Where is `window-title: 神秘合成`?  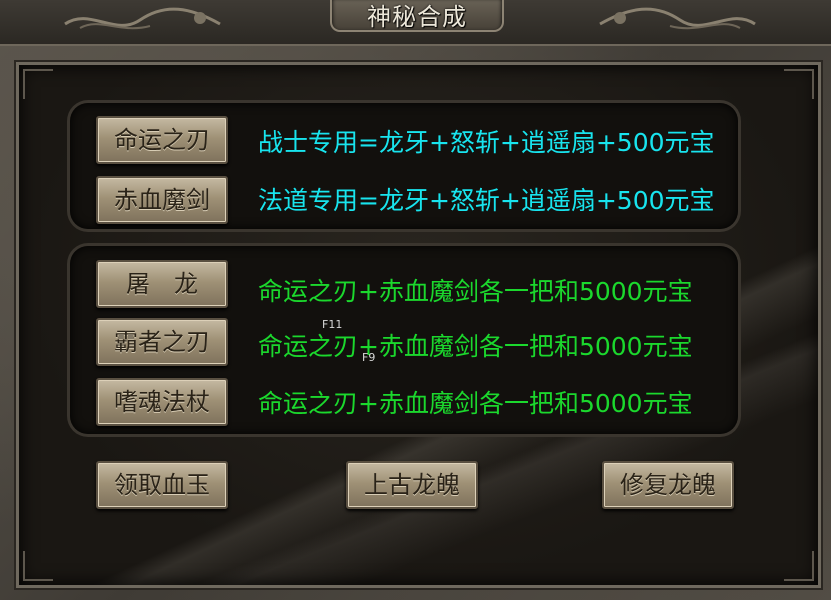
window-title: 神秘合成 is located at coordinates (417, 17).